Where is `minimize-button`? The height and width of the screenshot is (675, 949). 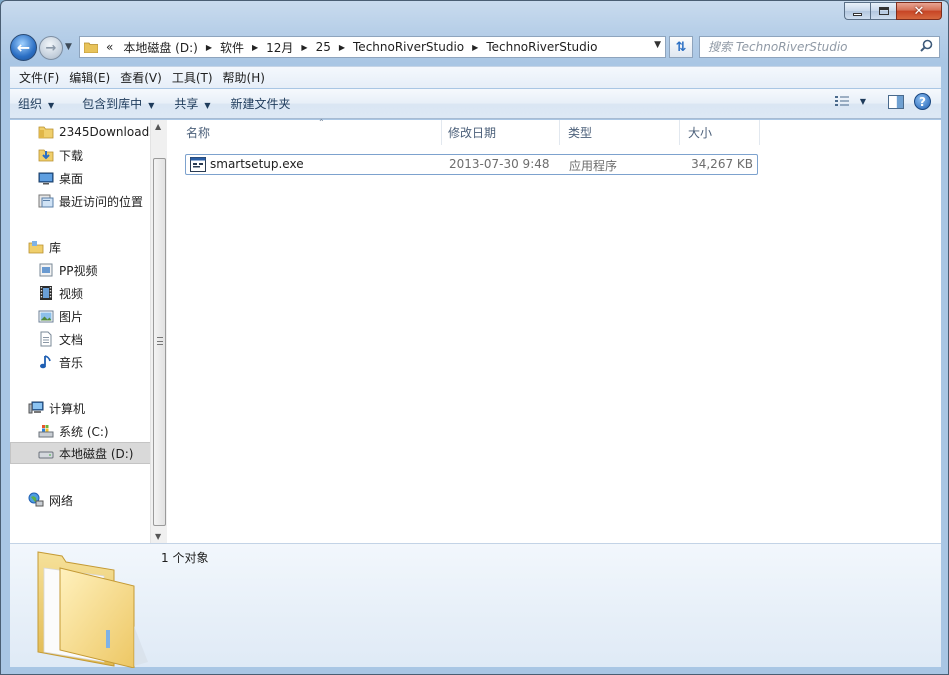 minimize-button is located at coordinates (857, 11).